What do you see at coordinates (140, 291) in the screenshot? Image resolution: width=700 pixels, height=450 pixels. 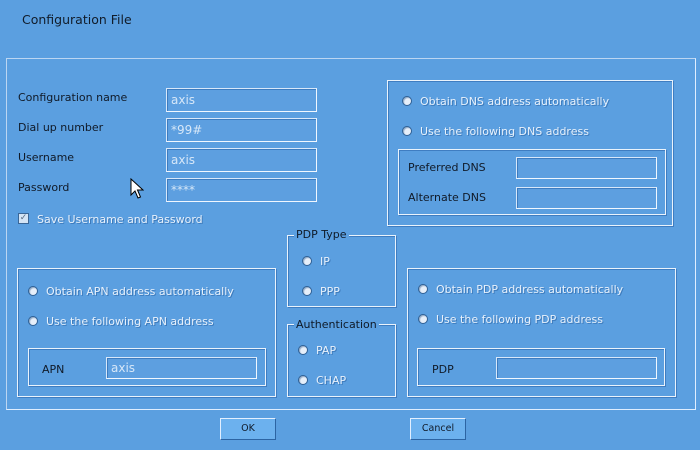 I see `apn-auto-label: Obtain APN address automatically` at bounding box center [140, 291].